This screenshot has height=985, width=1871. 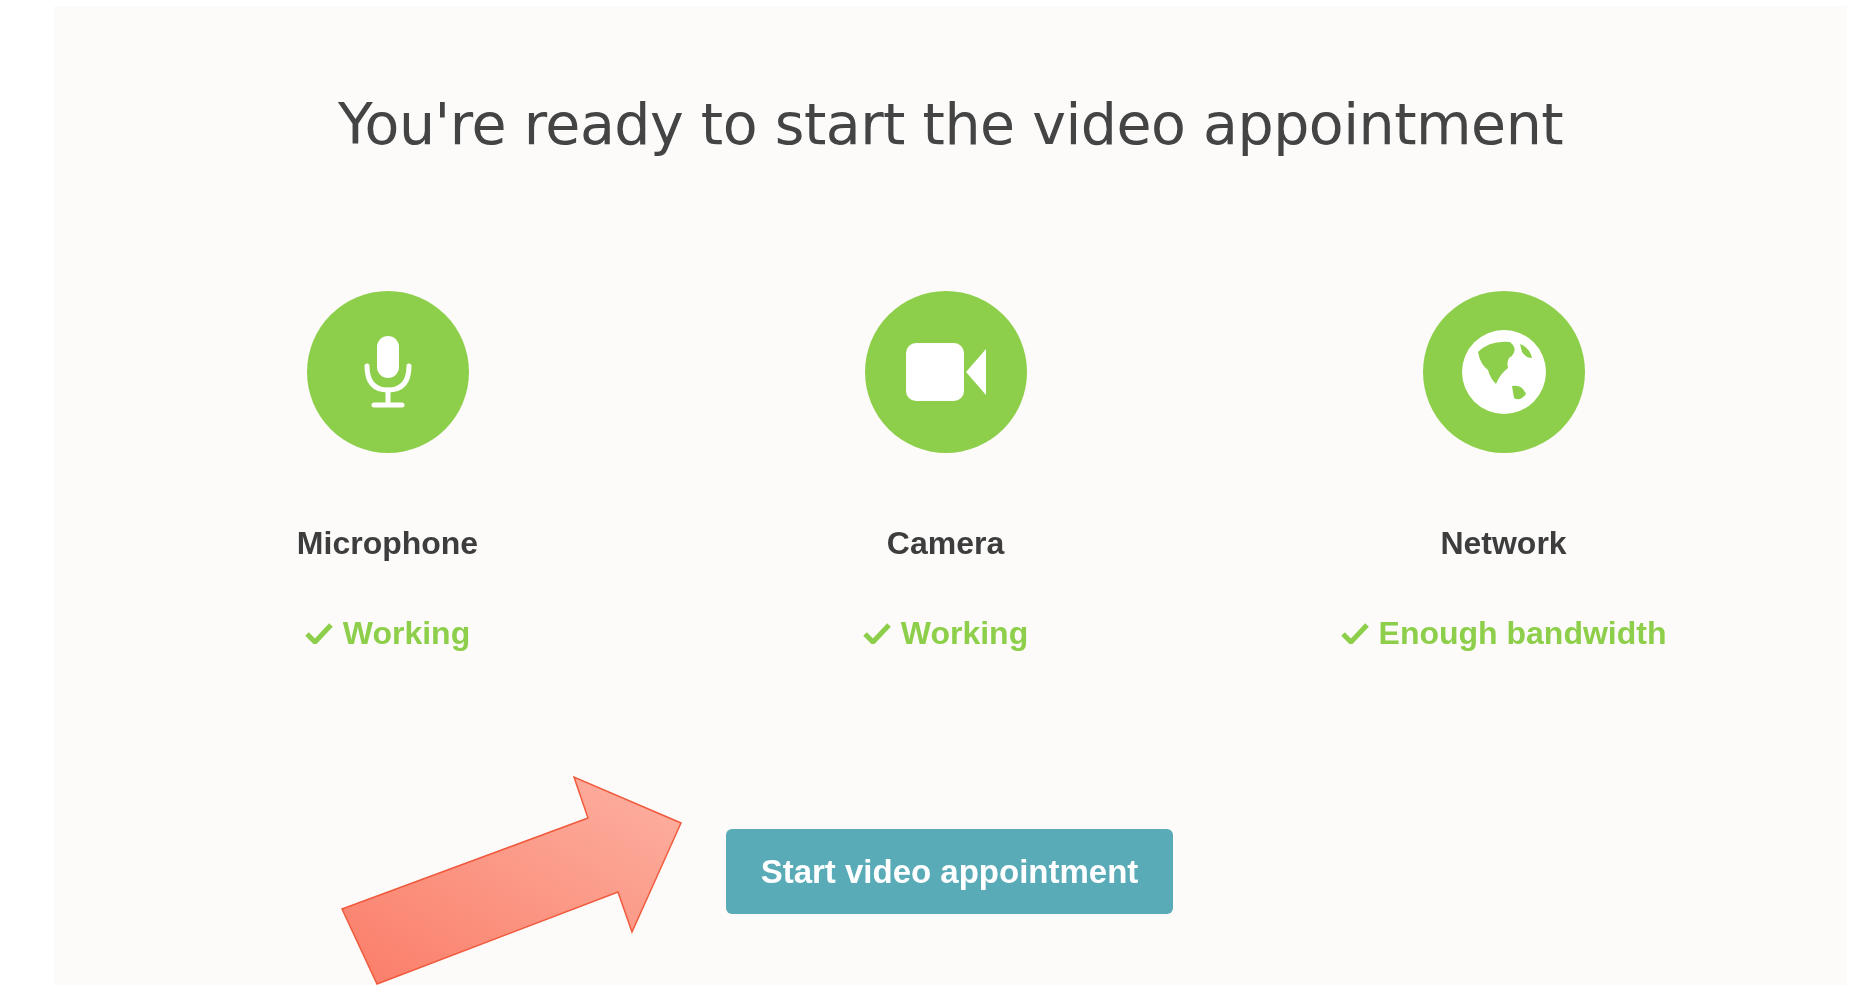 What do you see at coordinates (387, 543) in the screenshot?
I see `check-label: Microphone` at bounding box center [387, 543].